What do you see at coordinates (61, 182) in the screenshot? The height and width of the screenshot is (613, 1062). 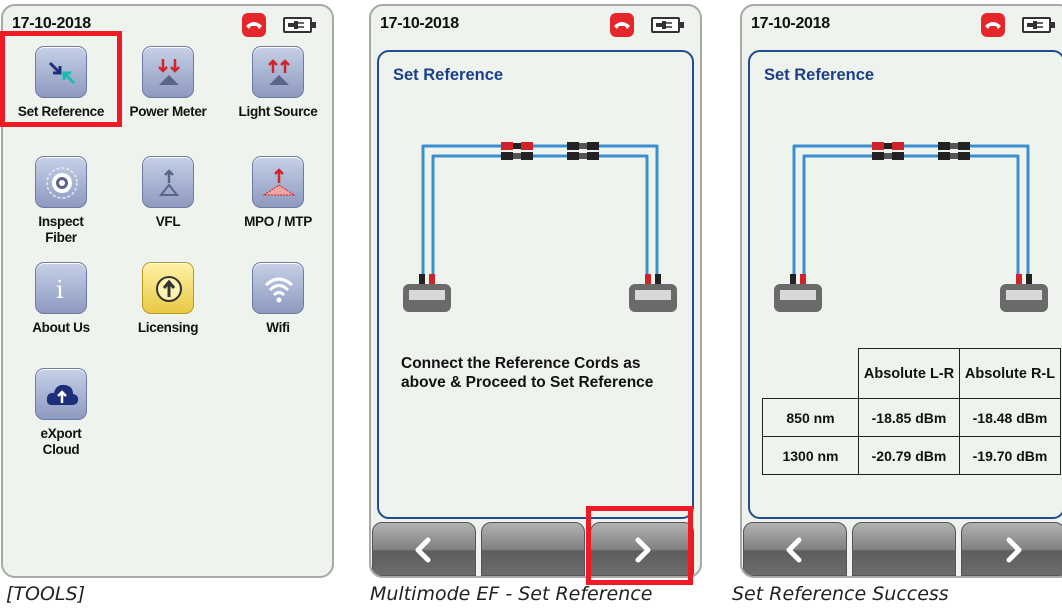 I see `inspect-fiber-icon` at bounding box center [61, 182].